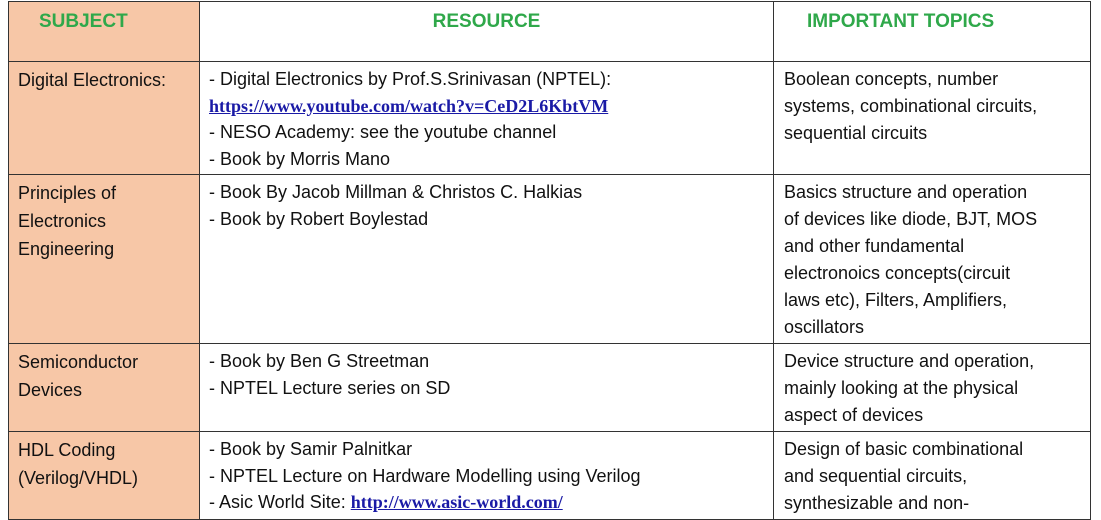 This screenshot has width=1101, height=520. I want to click on topics-text: Basics structure and operation, so click(906, 192).